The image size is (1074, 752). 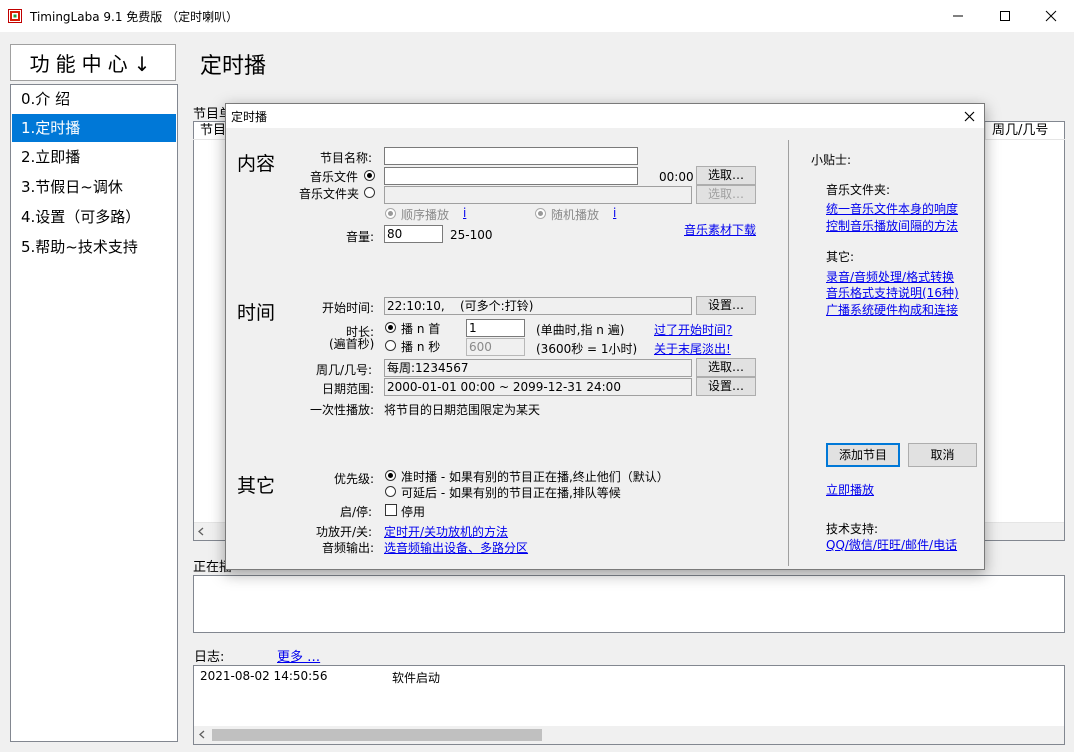 I want to click on nav-item-intro: 0.介 绍, so click(x=94, y=99).